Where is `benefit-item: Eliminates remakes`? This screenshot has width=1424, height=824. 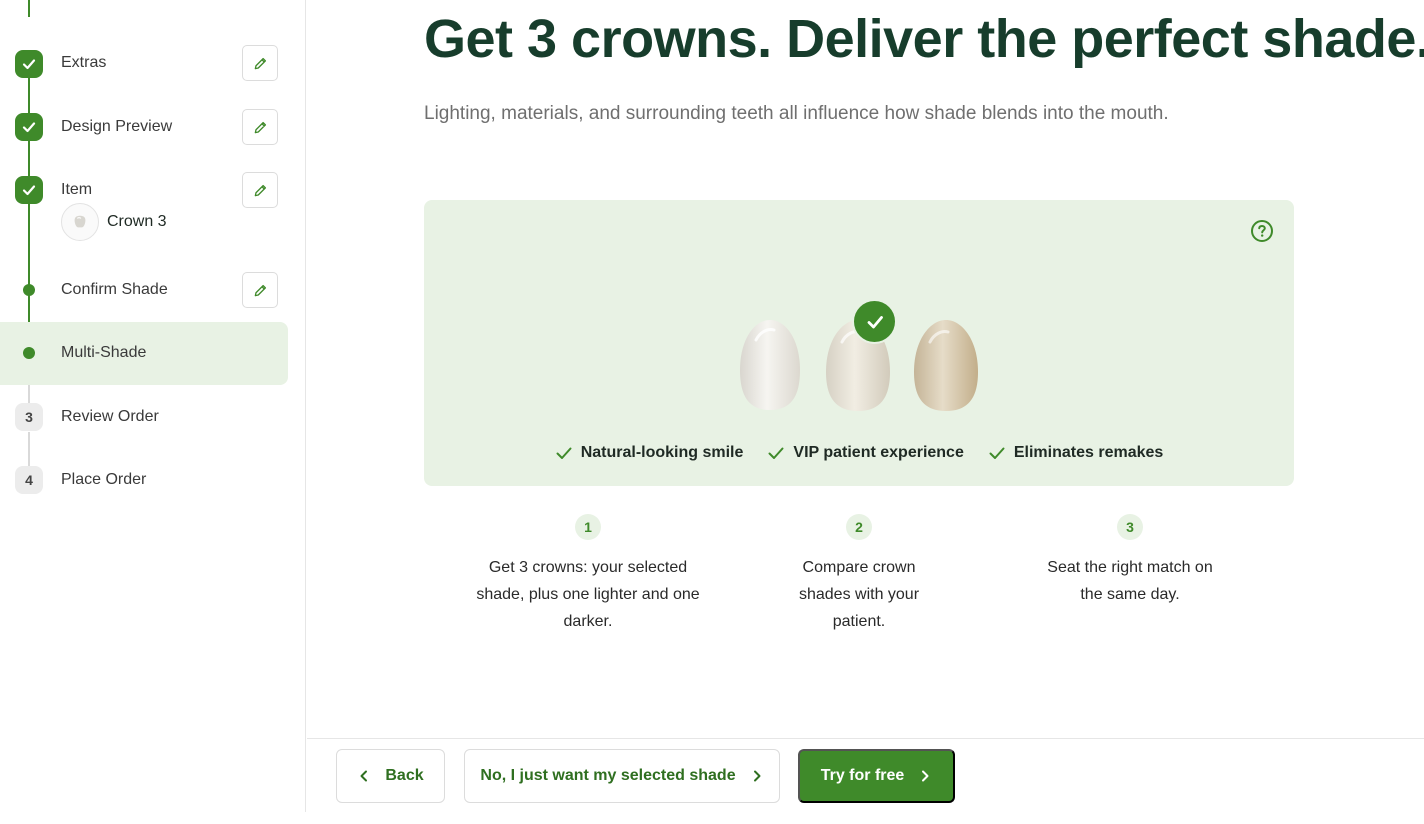 benefit-item: Eliminates remakes is located at coordinates (1075, 453).